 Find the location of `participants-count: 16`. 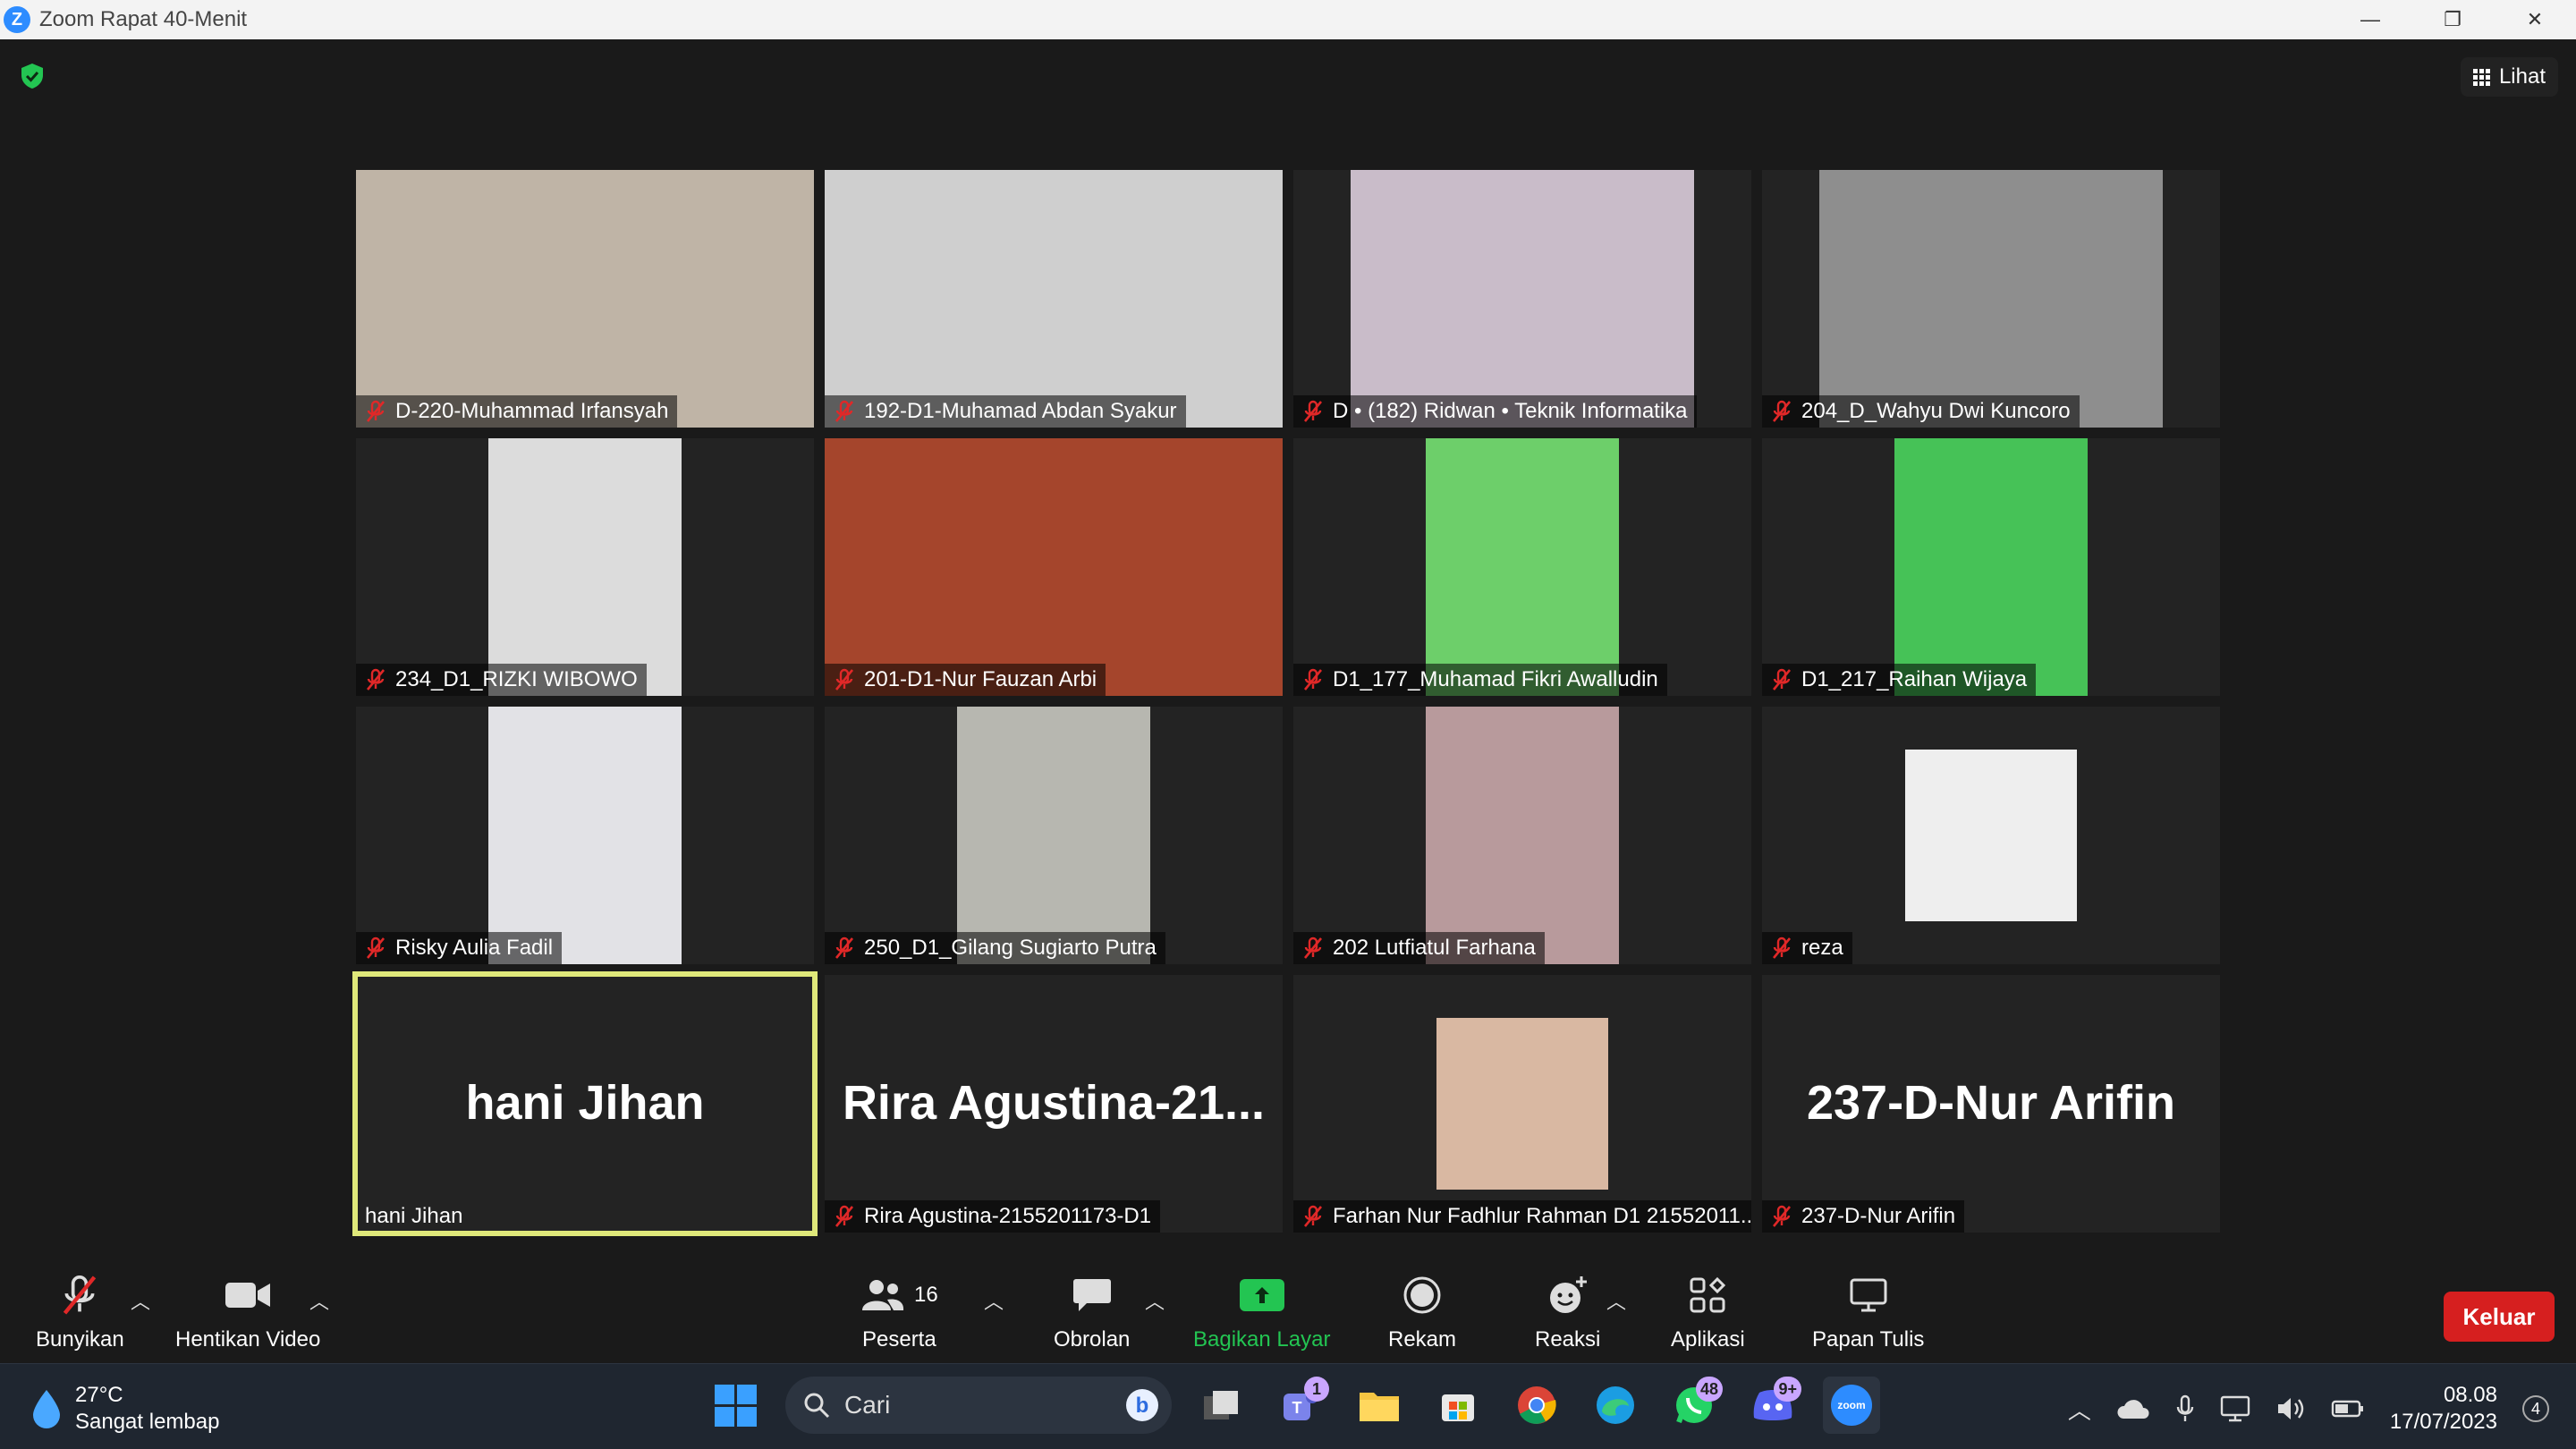

participants-count: 16 is located at coordinates (926, 1295).